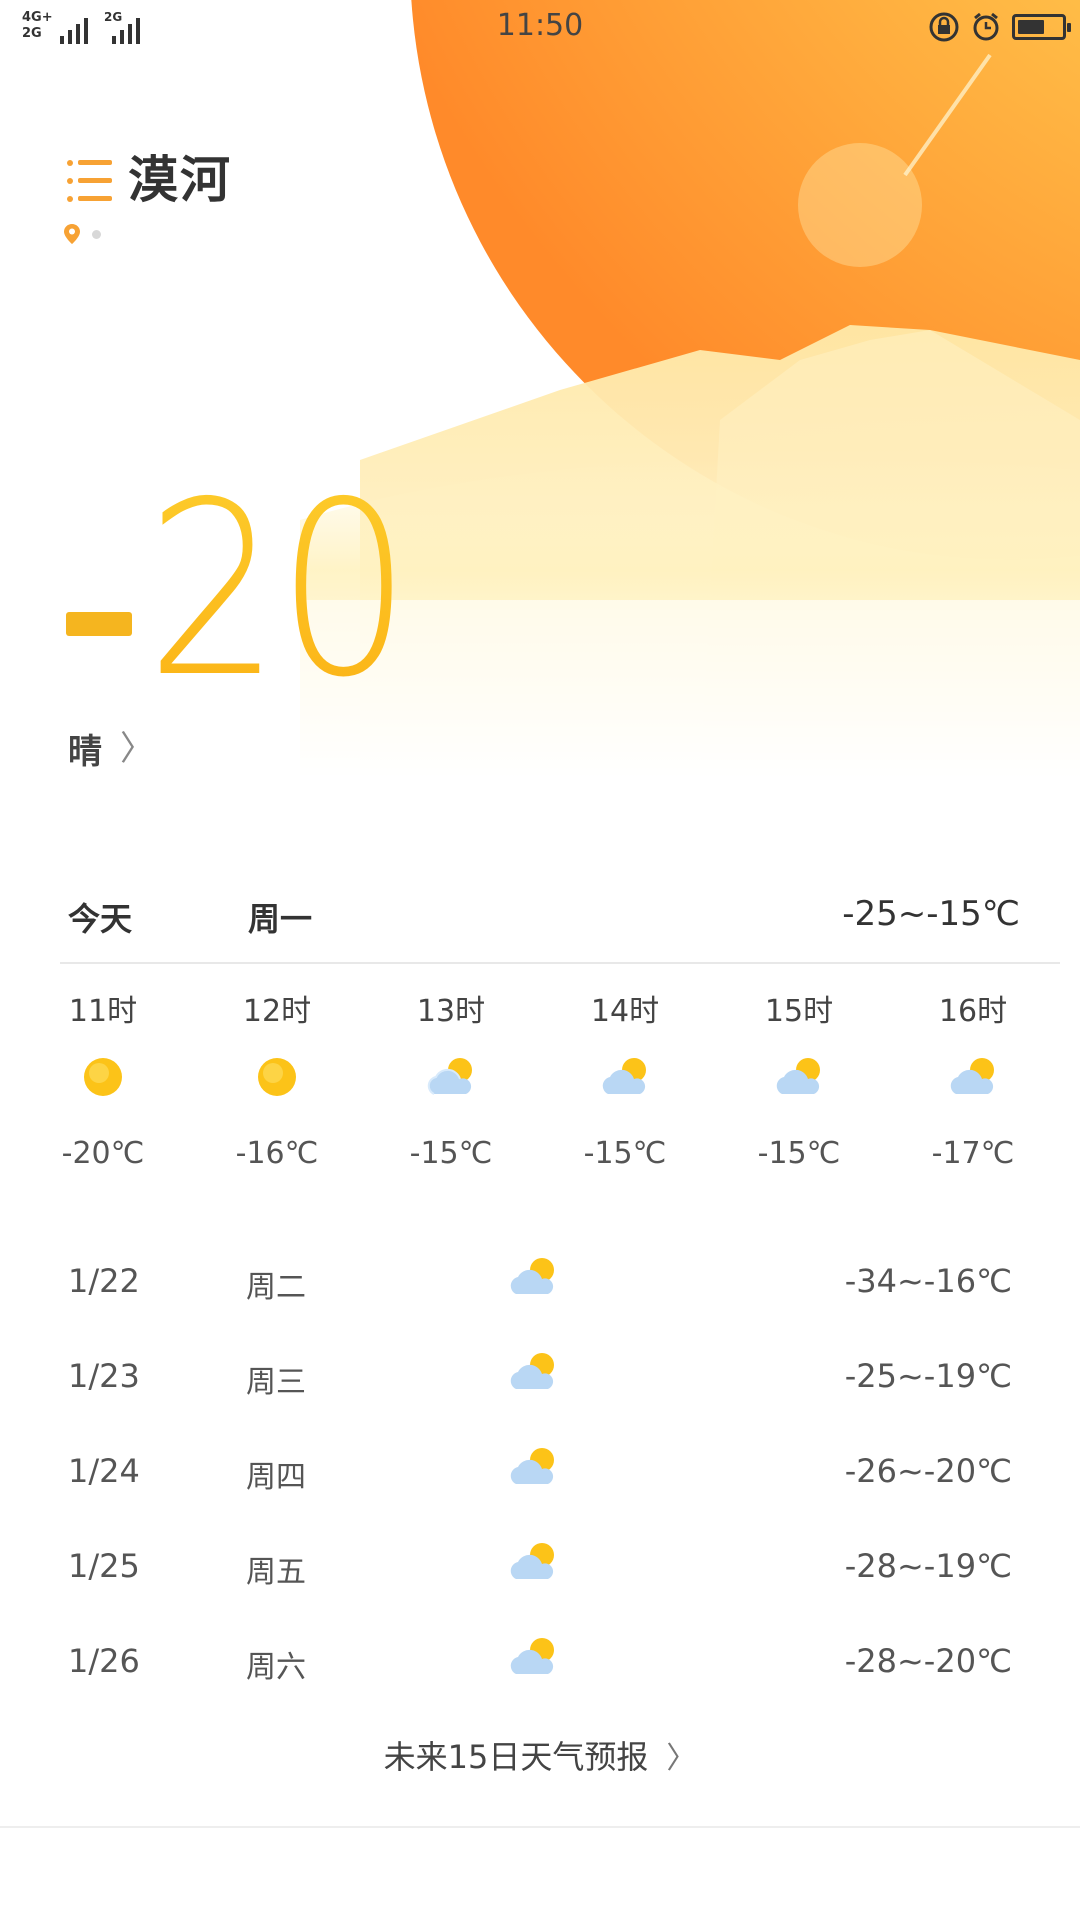 The width and height of the screenshot is (1080, 1921). I want to click on daily-forecast-row: 1/22 周二 -34~-16℃, so click(540, 1284).